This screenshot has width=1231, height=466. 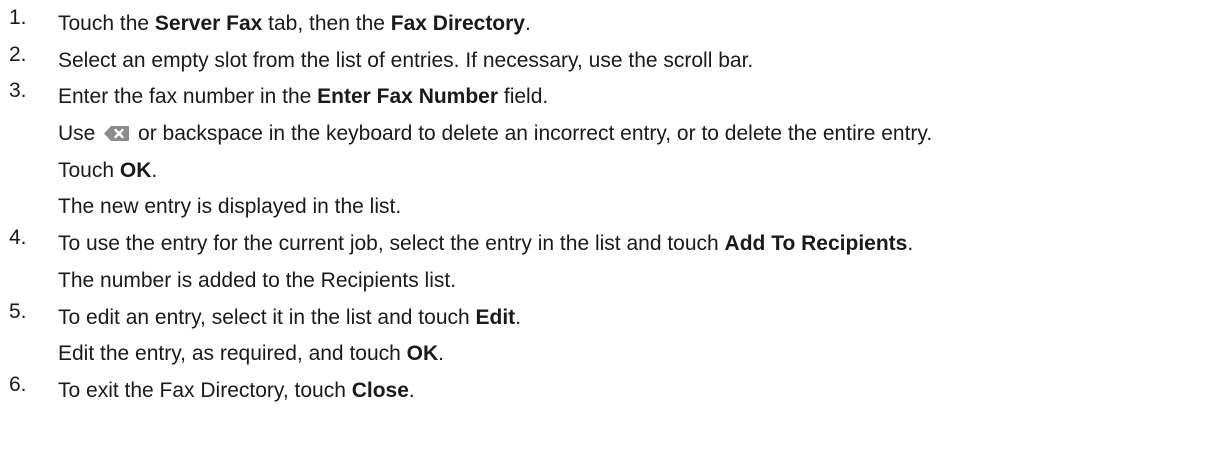 What do you see at coordinates (523, 97) in the screenshot?
I see `text: field.` at bounding box center [523, 97].